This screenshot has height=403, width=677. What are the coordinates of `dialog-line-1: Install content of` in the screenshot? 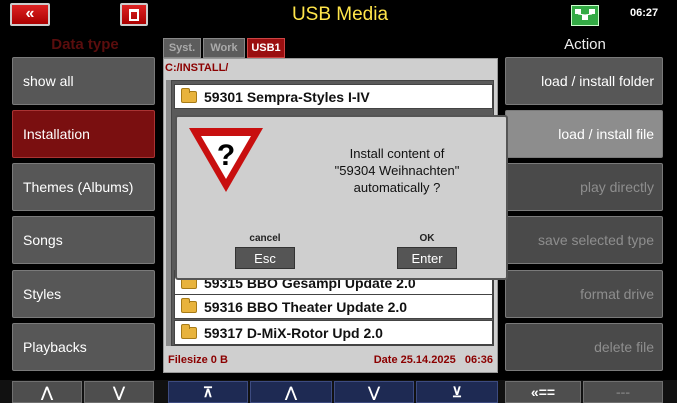 It's located at (397, 153).